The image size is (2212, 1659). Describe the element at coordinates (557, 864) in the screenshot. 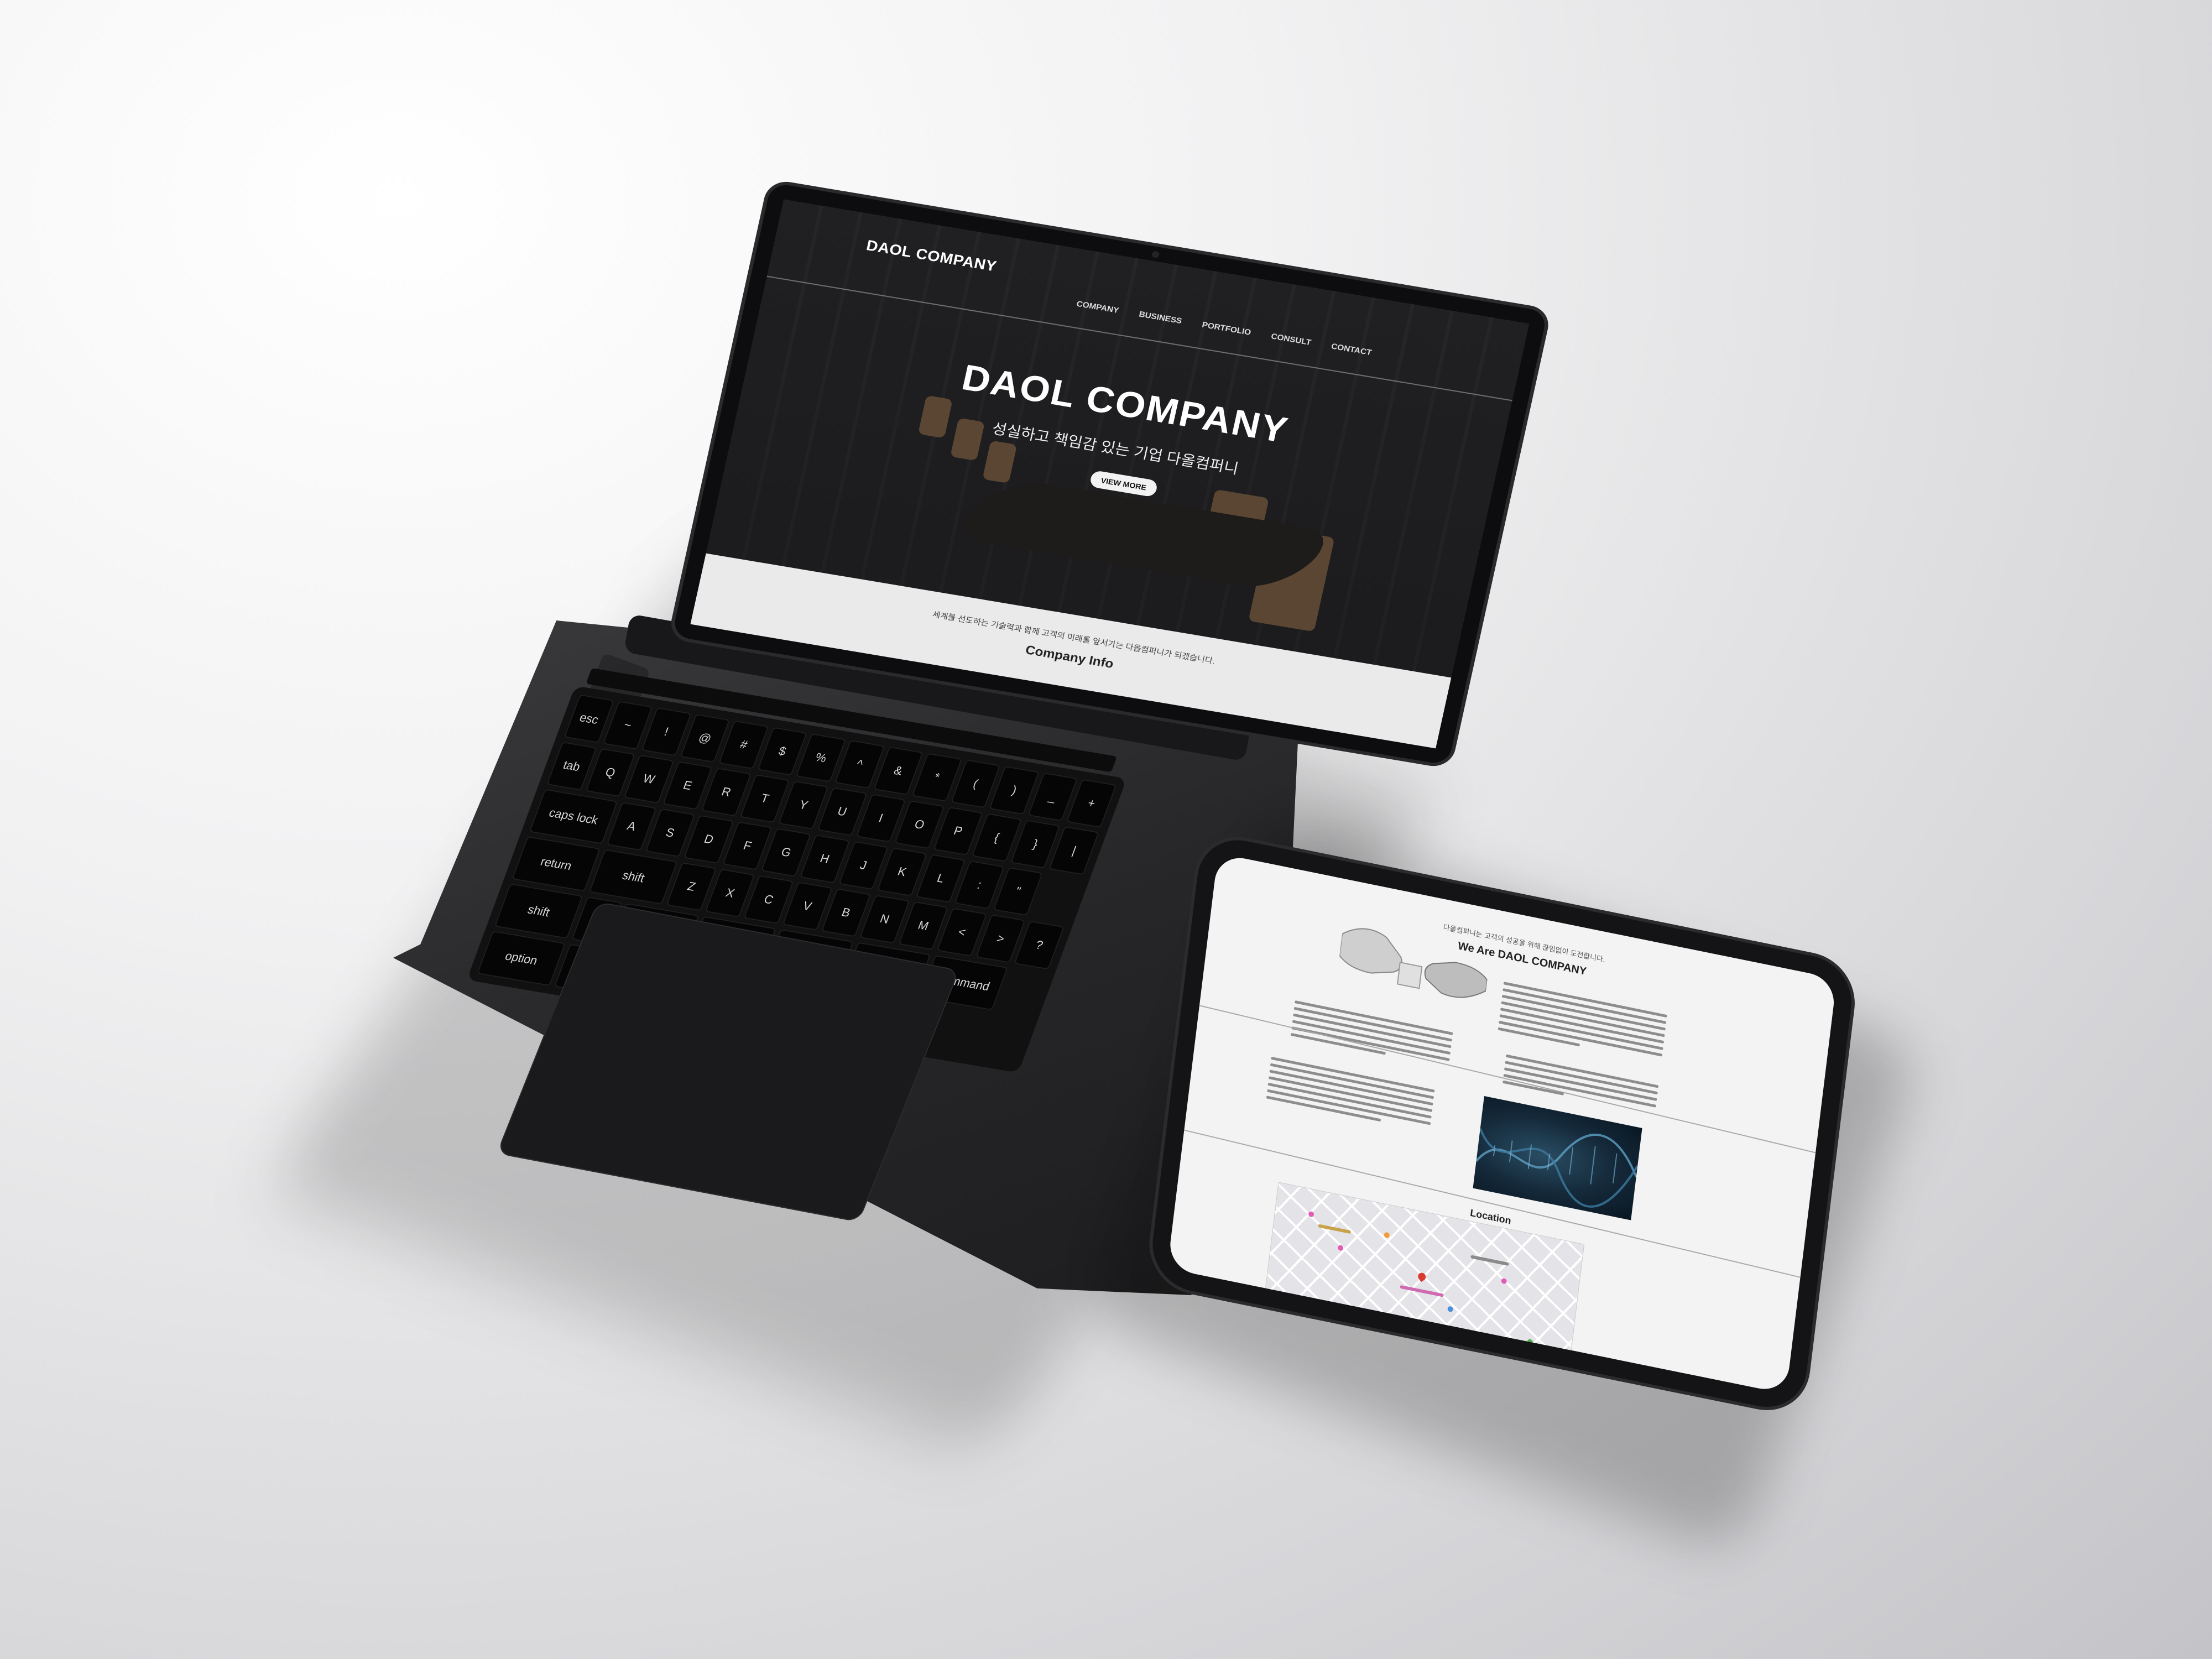

I see `keyboard-key: return` at that location.